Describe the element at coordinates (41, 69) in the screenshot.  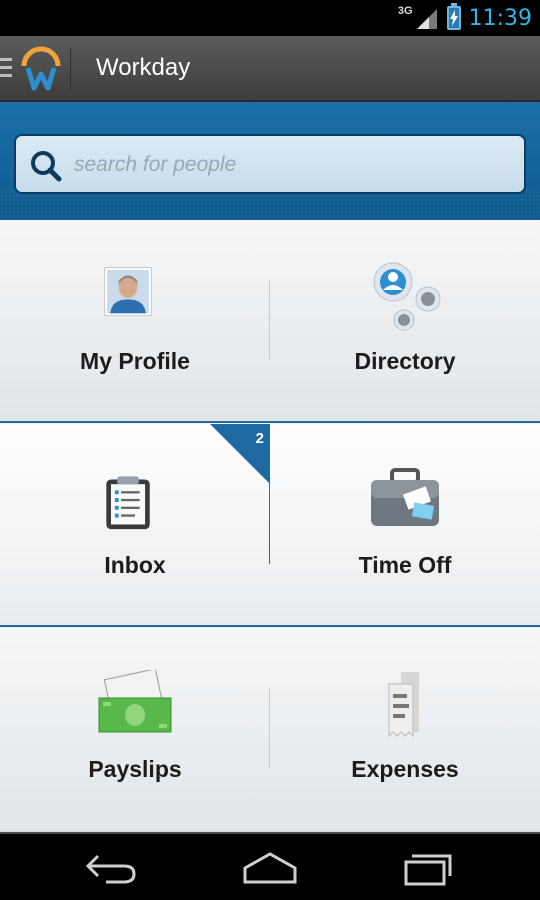
I see `workday-logo-icon` at that location.